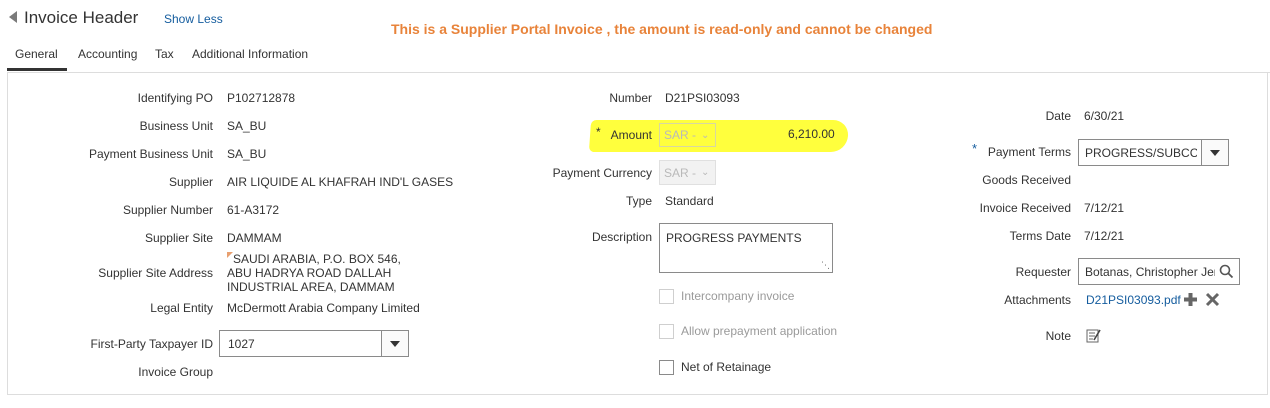  Describe the element at coordinates (621, 237) in the screenshot. I see `description-label: Description` at that location.